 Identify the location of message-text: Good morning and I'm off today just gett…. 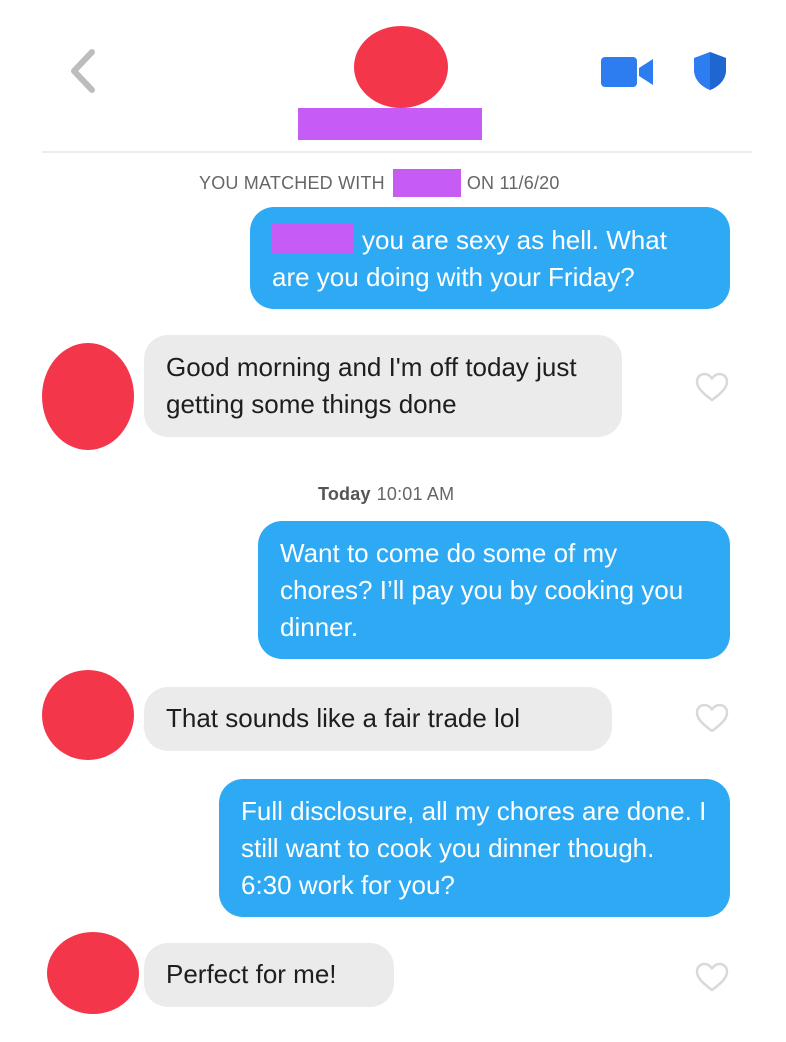
(371, 385).